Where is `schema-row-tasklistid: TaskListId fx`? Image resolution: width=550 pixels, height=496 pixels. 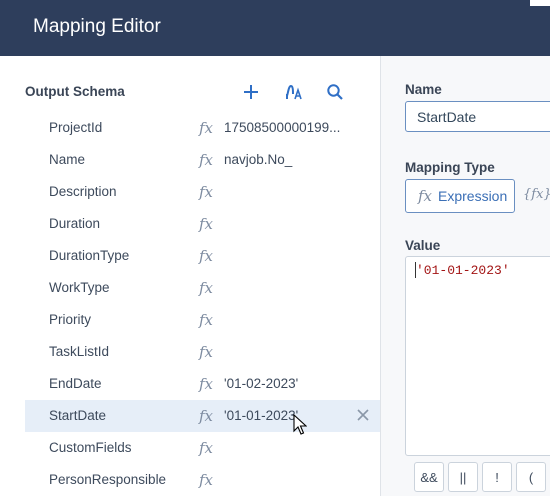 schema-row-tasklistid: TaskListId fx is located at coordinates (202, 352).